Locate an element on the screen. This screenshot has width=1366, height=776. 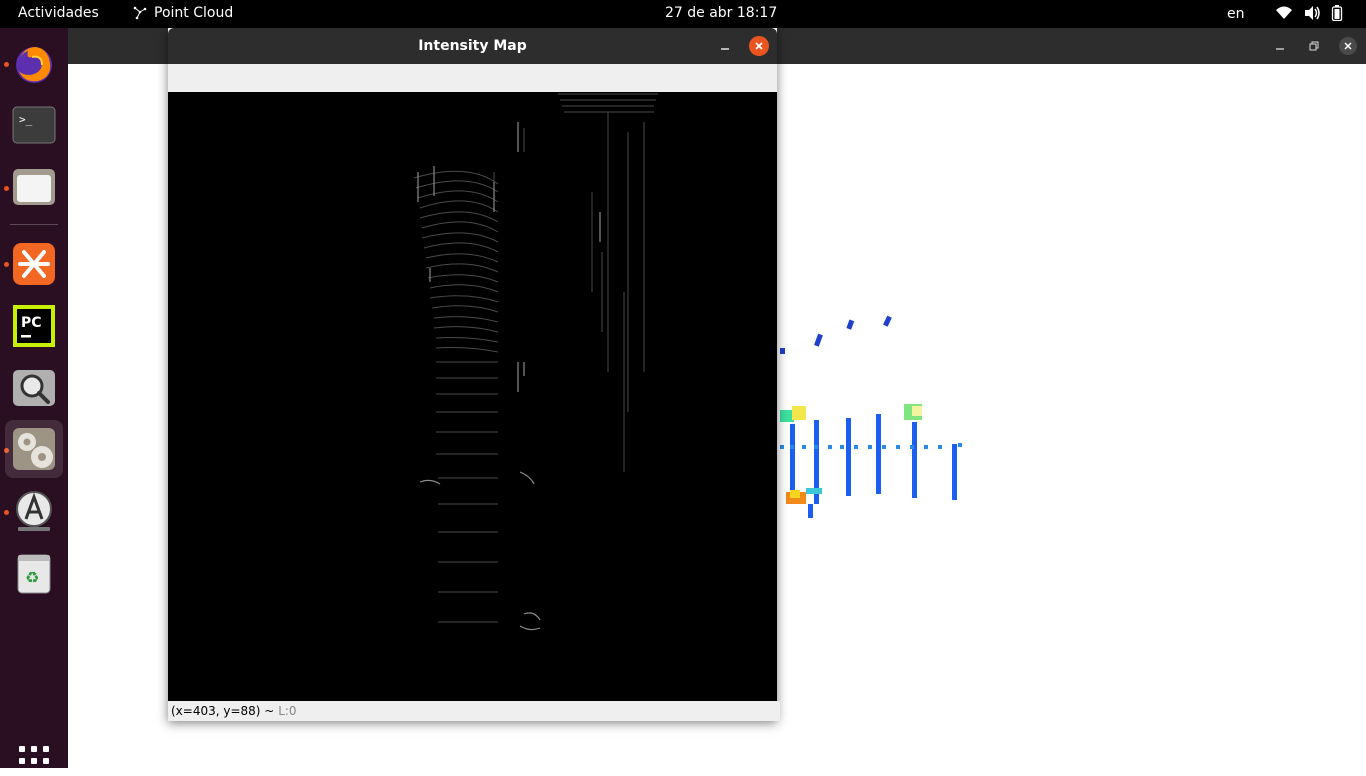
language-indicator: en is located at coordinates (1236, 14).